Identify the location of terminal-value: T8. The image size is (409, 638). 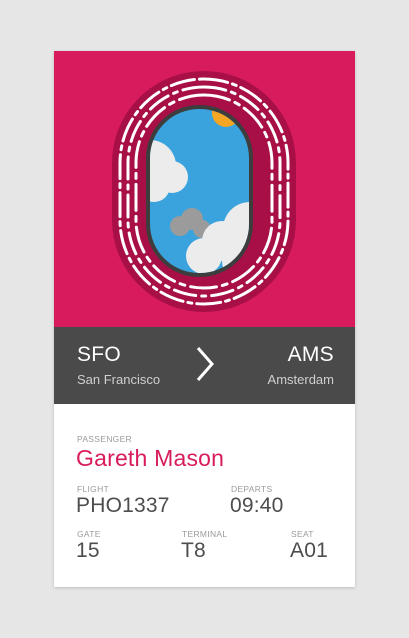
(193, 550).